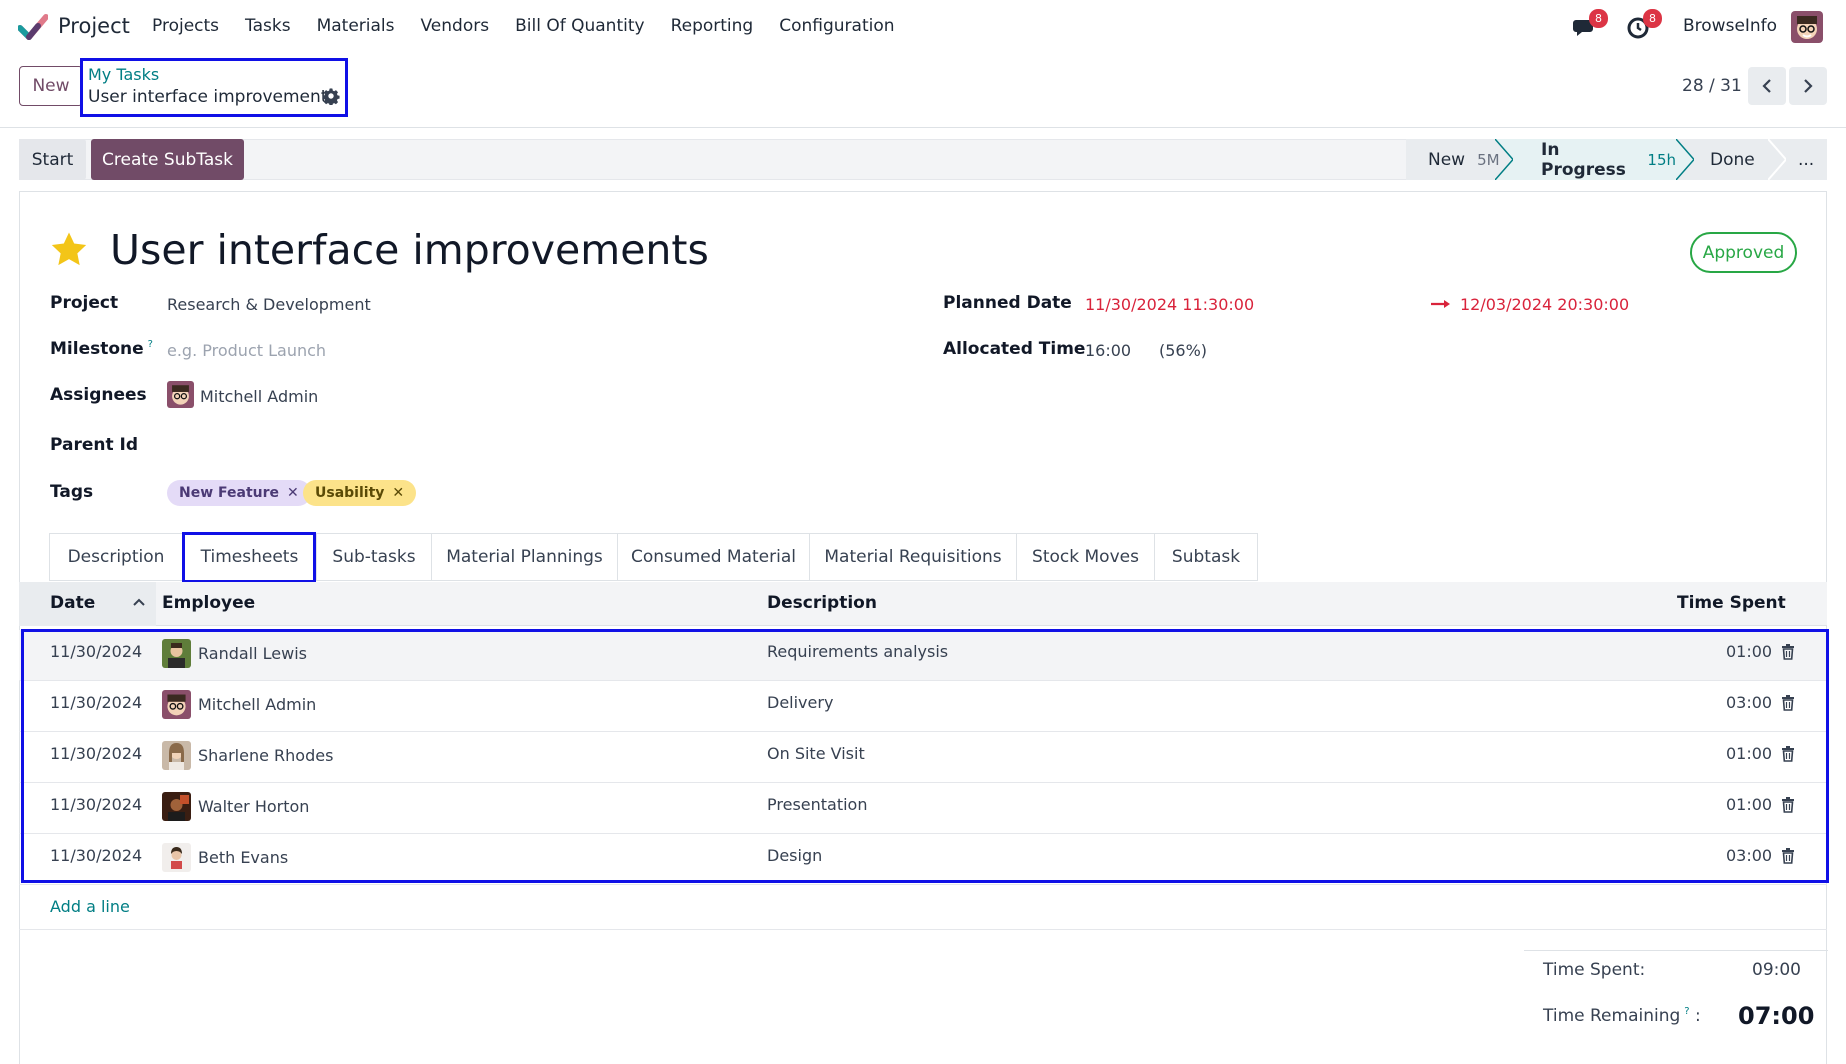 The width and height of the screenshot is (1846, 1064). What do you see at coordinates (579, 26) in the screenshot?
I see `menu-bill-of-quantity: Bill Of Quantity` at bounding box center [579, 26].